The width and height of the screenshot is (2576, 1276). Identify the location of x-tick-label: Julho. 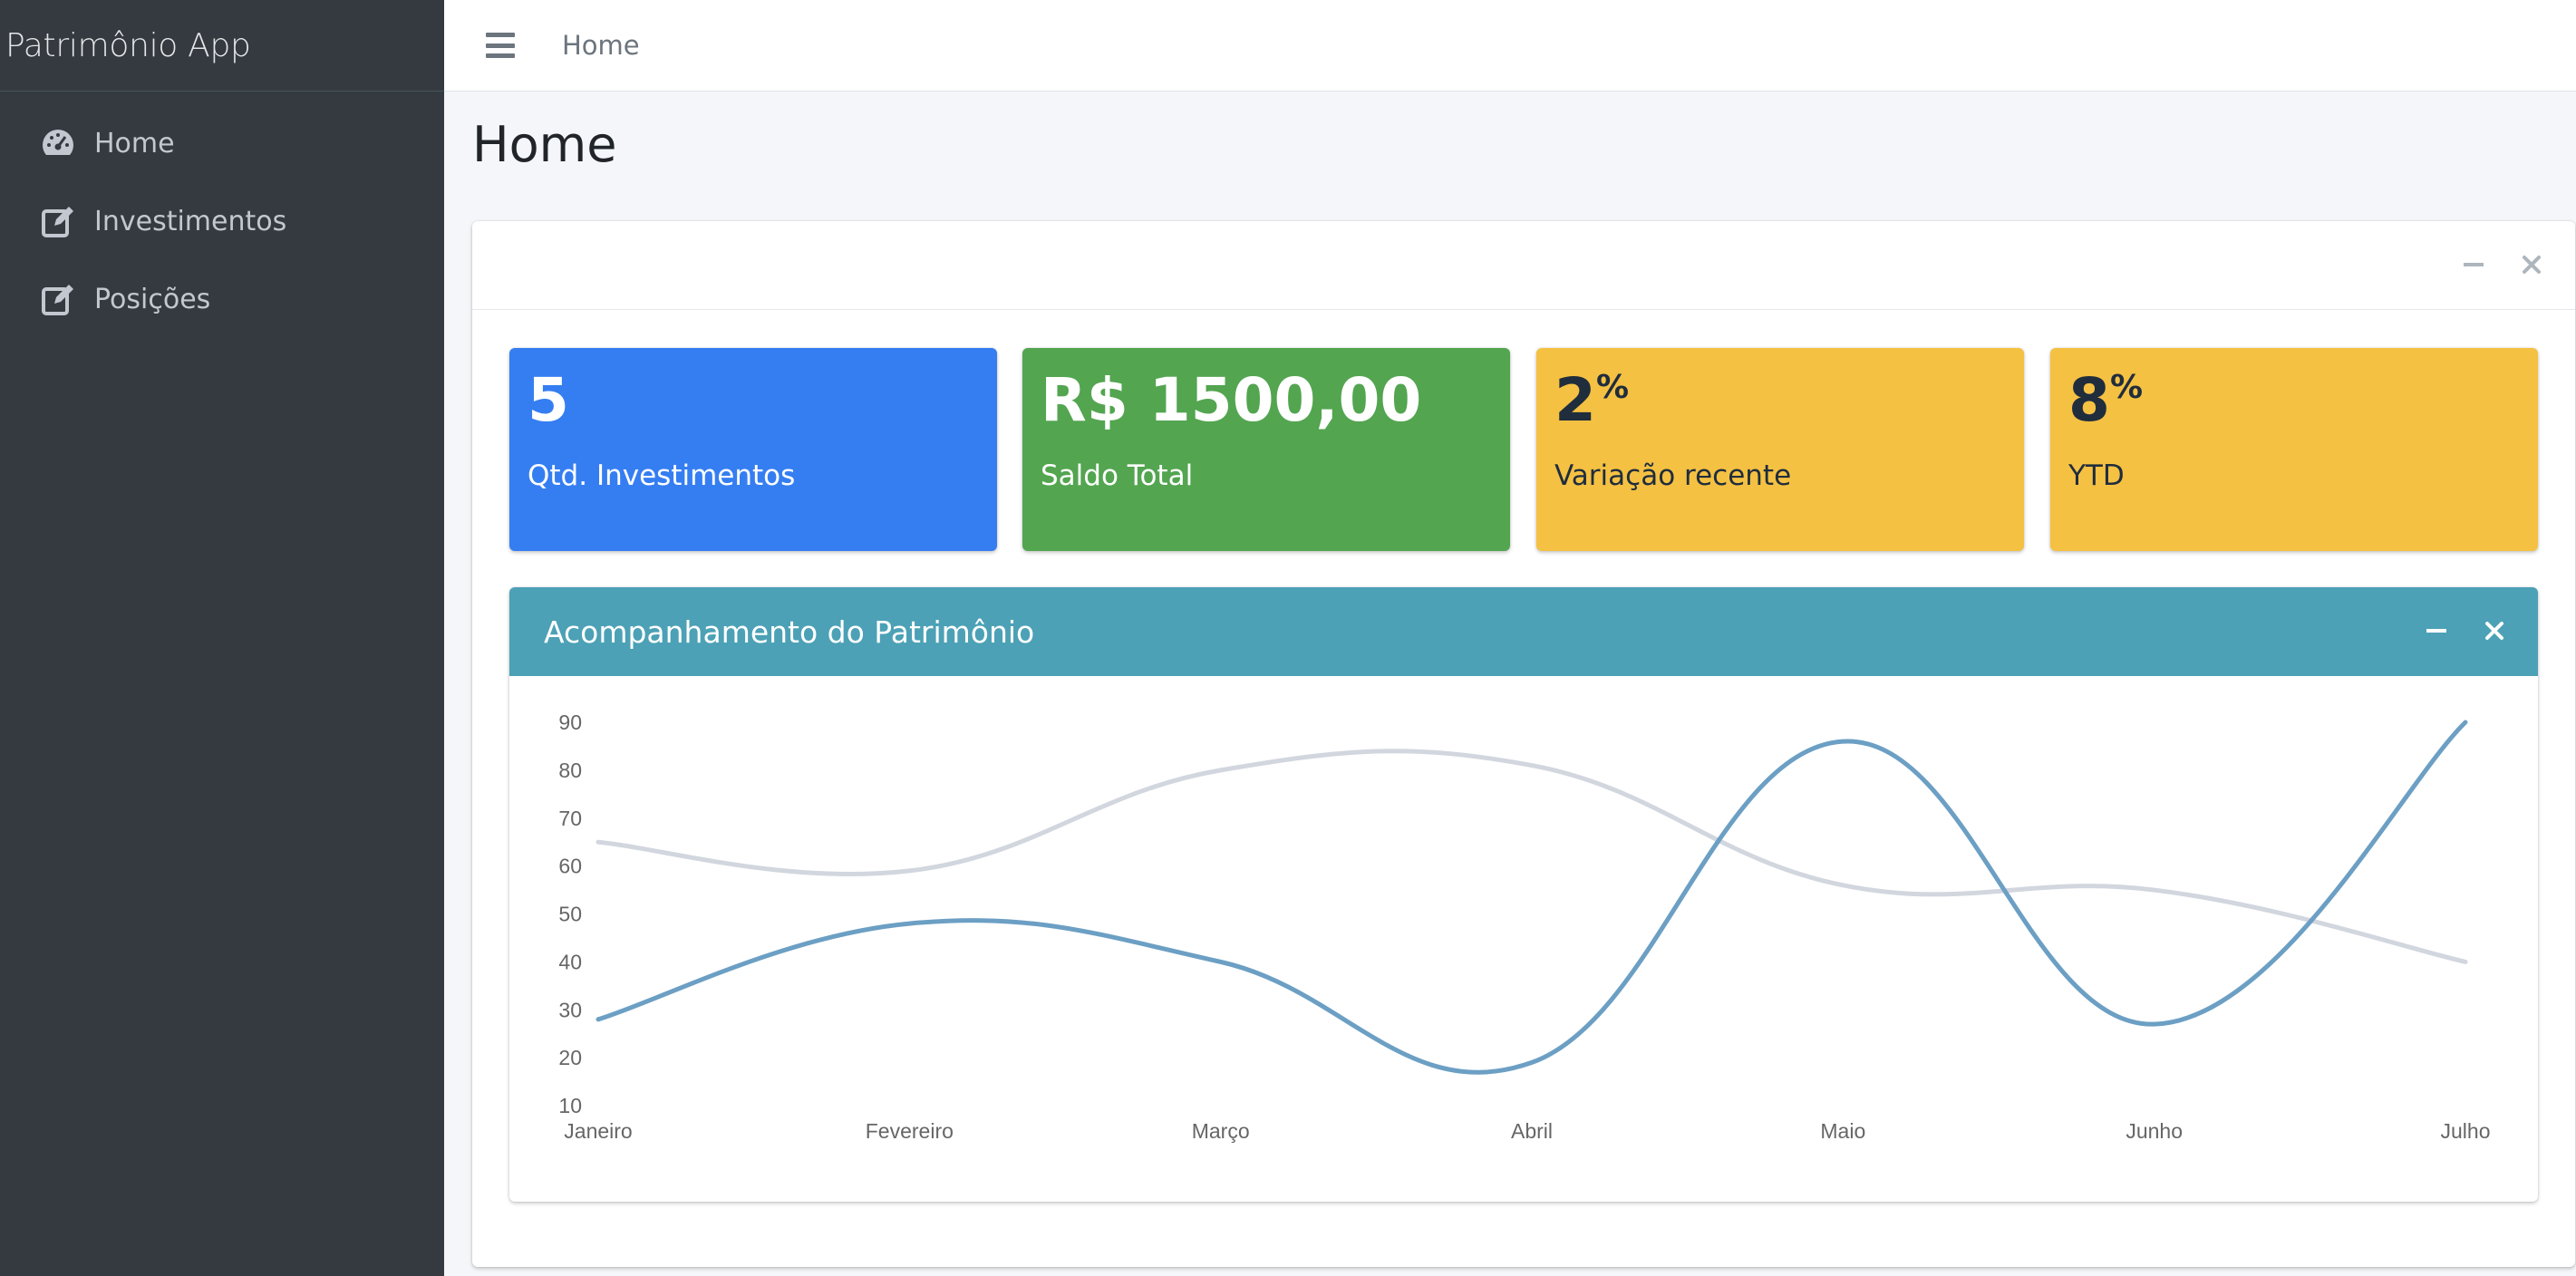
(2466, 1131).